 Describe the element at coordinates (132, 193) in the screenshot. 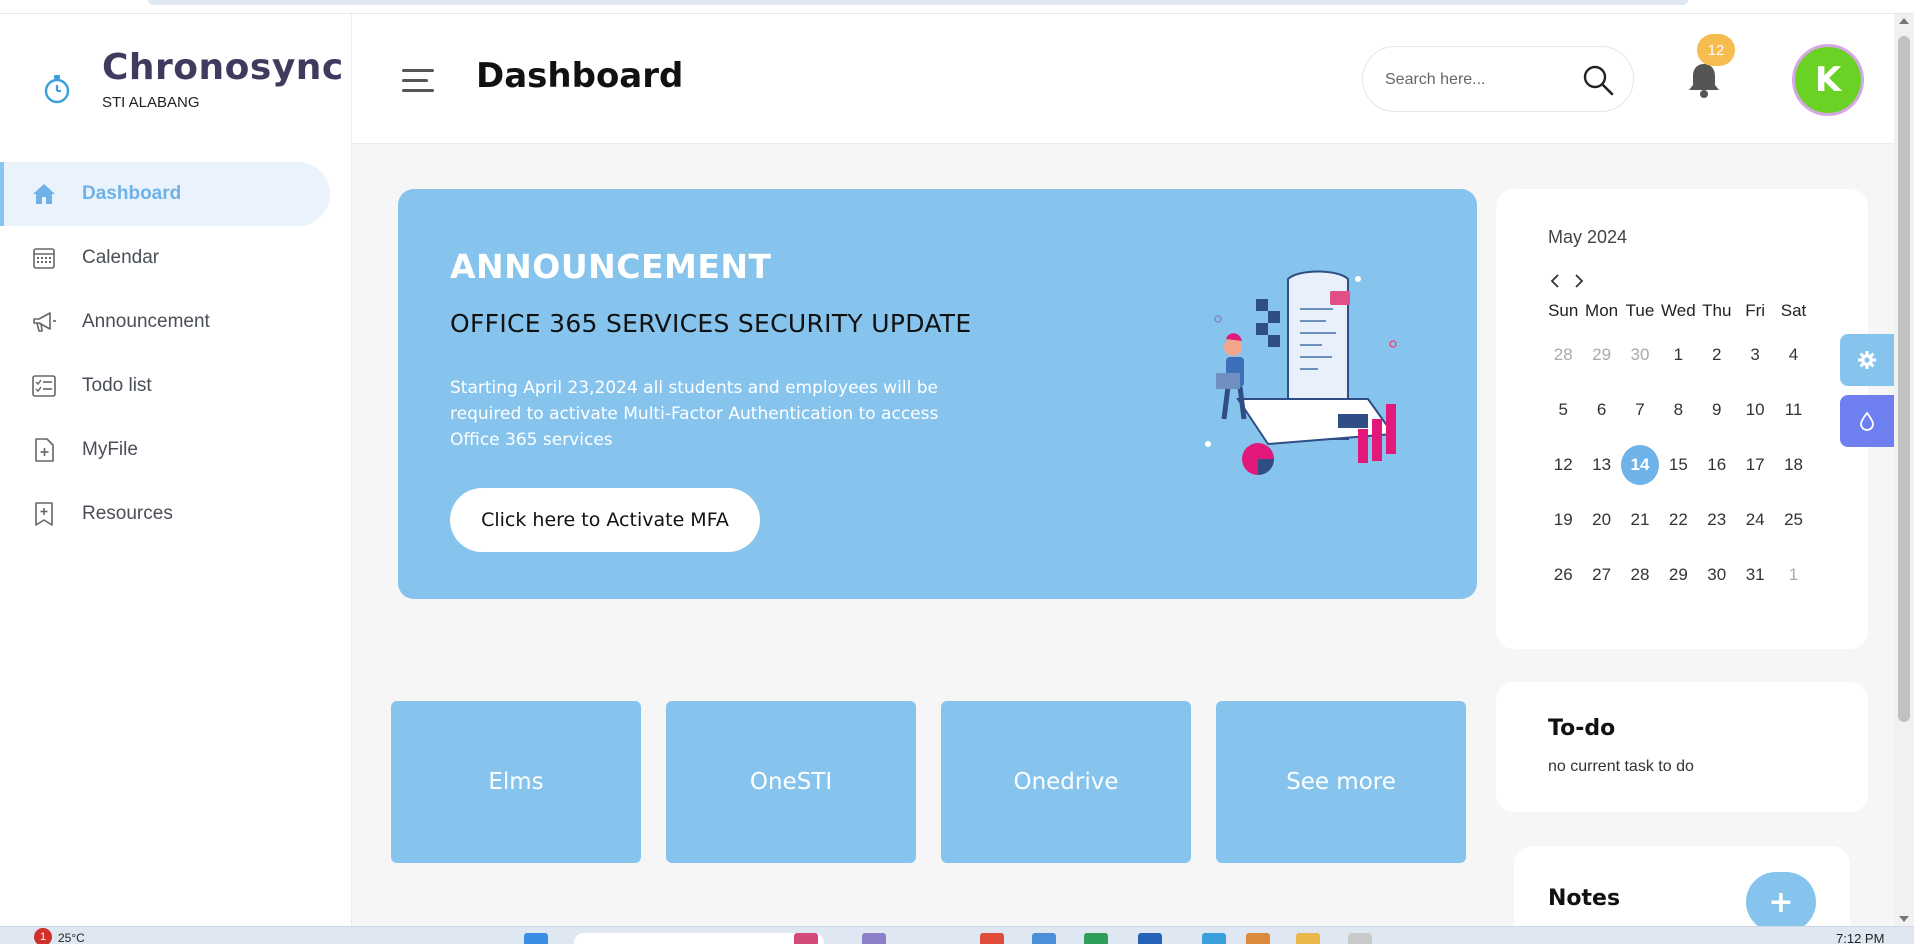

I see `sidebar-item-label: Dashboard` at that location.